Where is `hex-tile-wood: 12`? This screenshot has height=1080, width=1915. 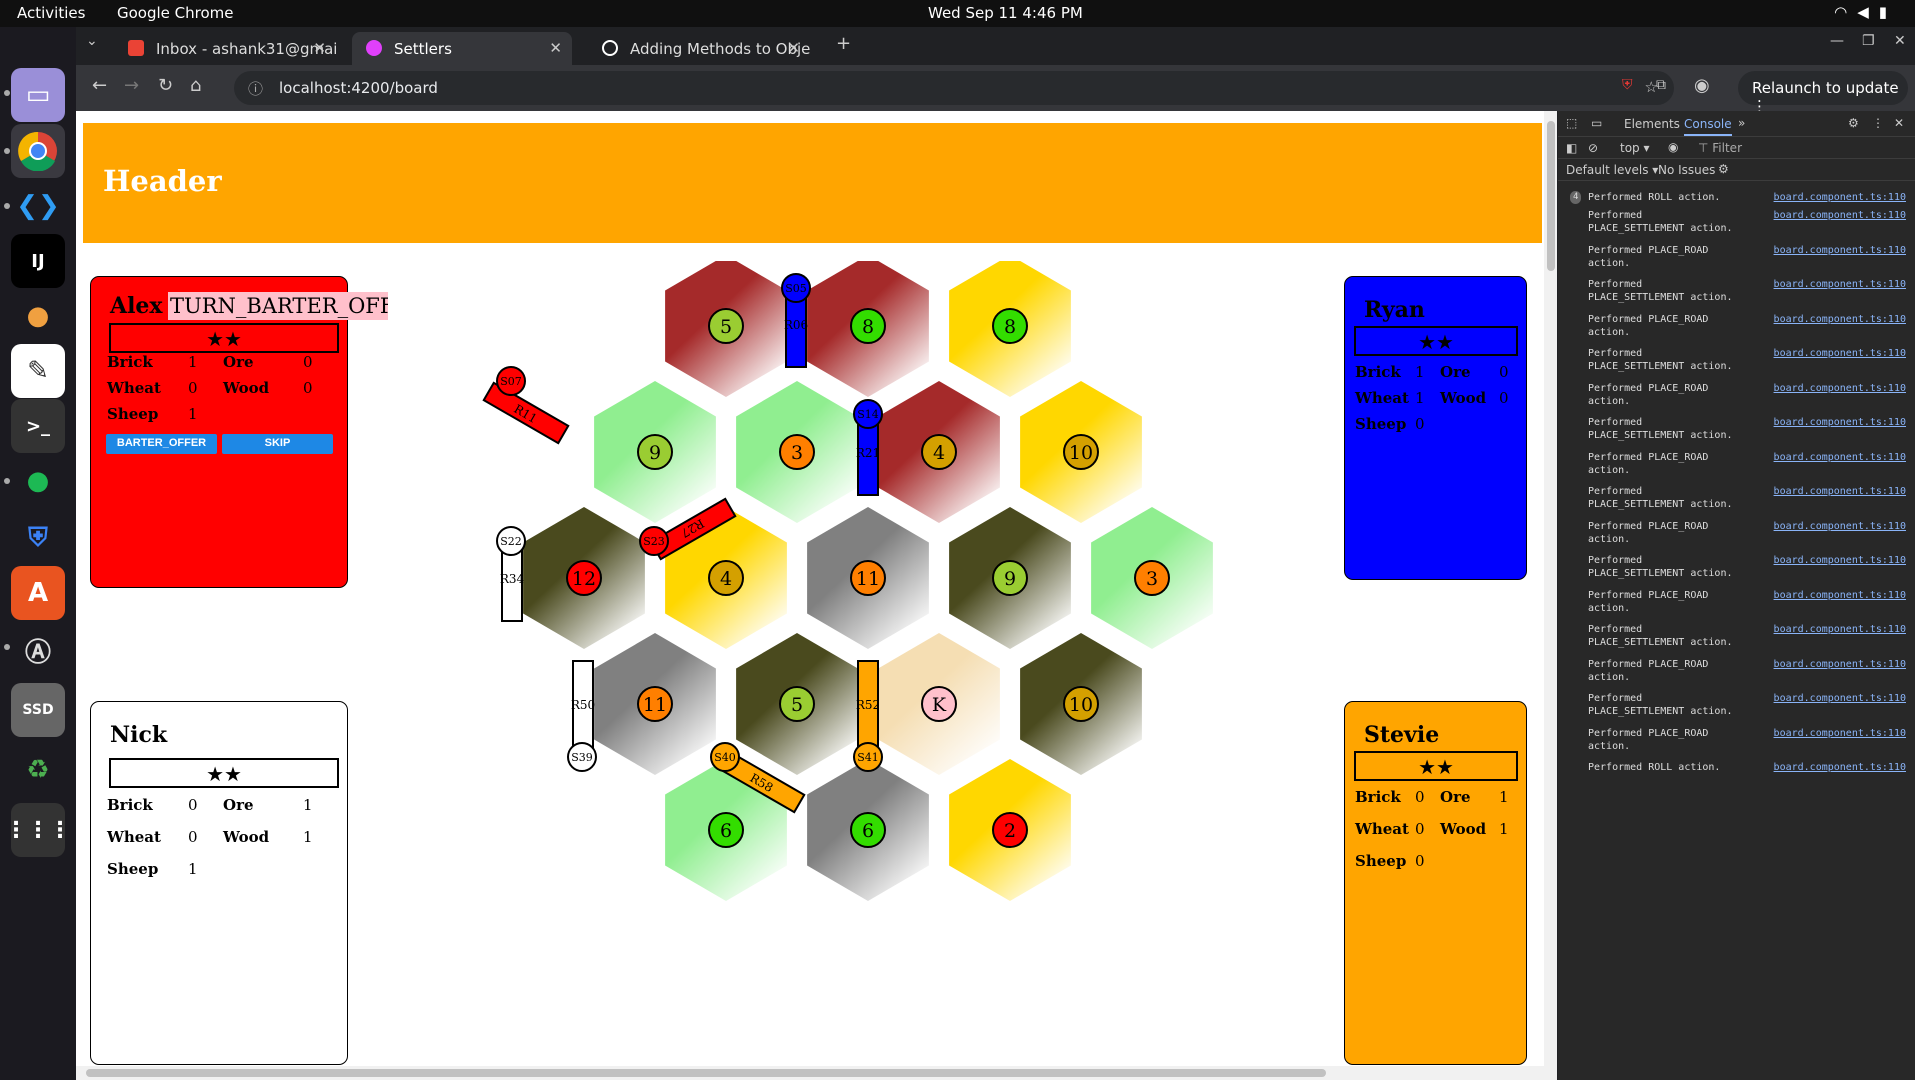
hex-tile-wood: 12 is located at coordinates (584, 578).